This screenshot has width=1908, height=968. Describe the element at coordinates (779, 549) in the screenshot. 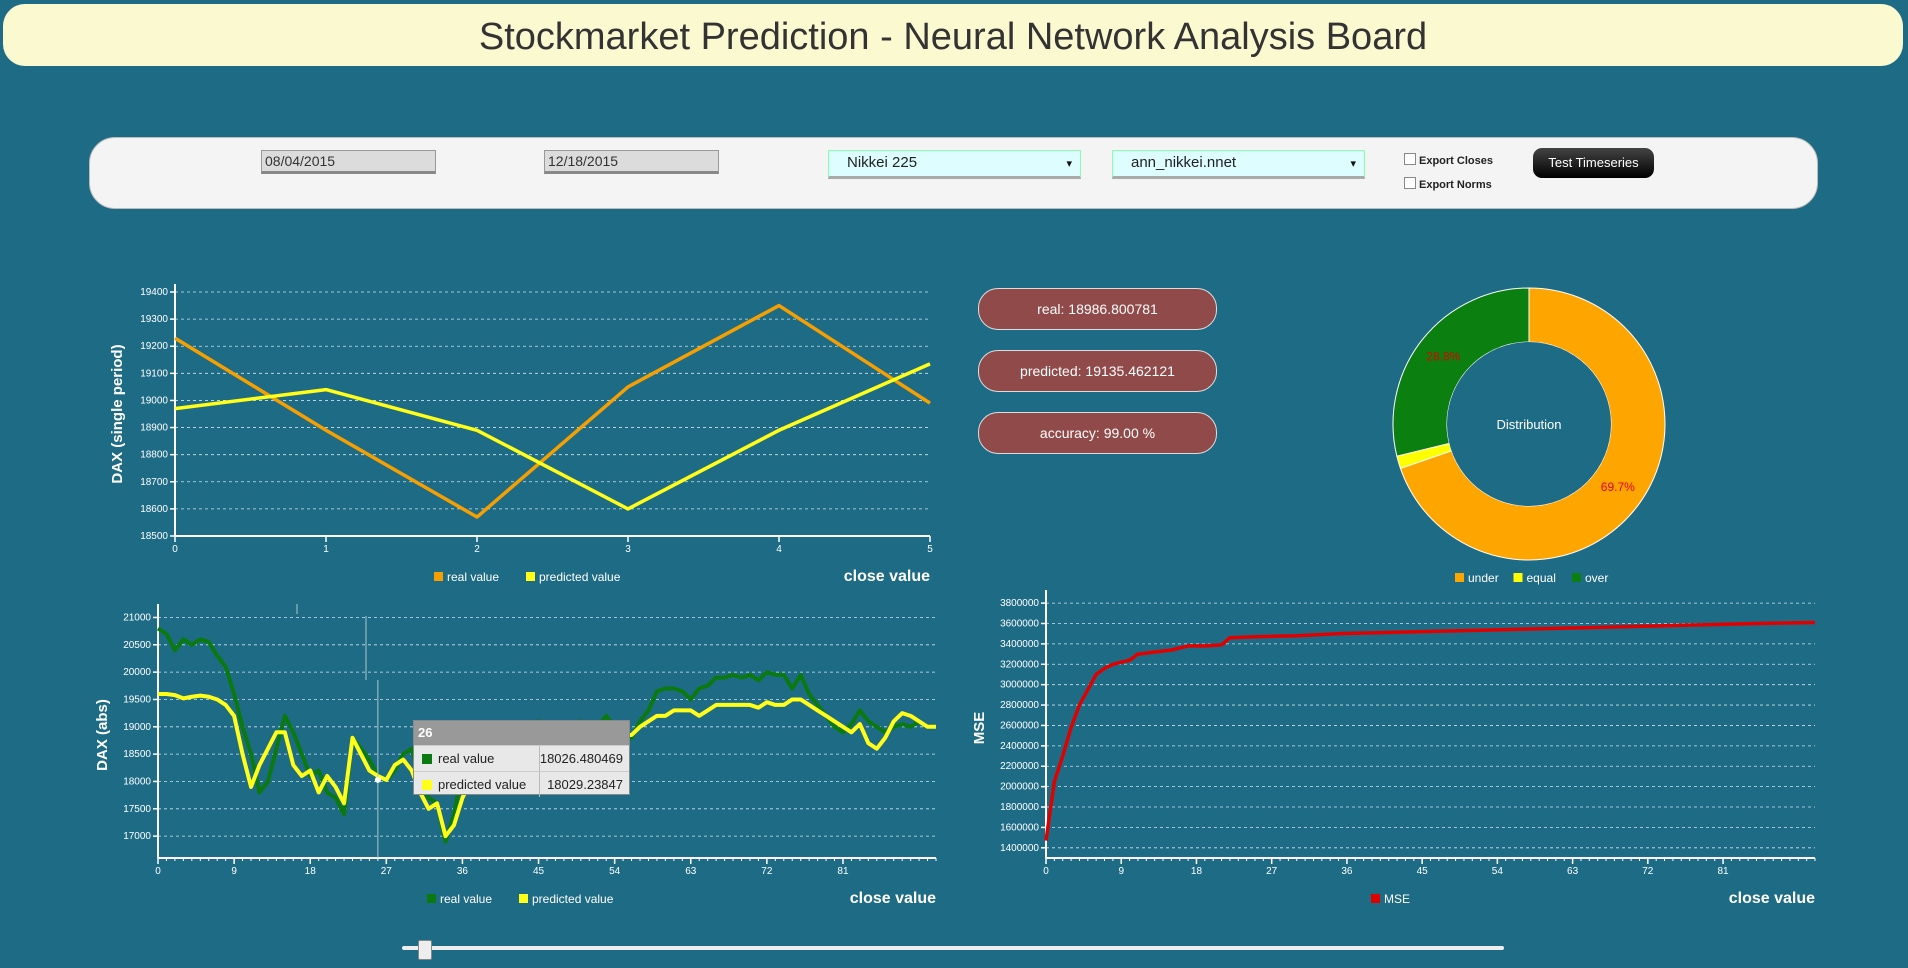

I see `x-tick-label: 4` at that location.